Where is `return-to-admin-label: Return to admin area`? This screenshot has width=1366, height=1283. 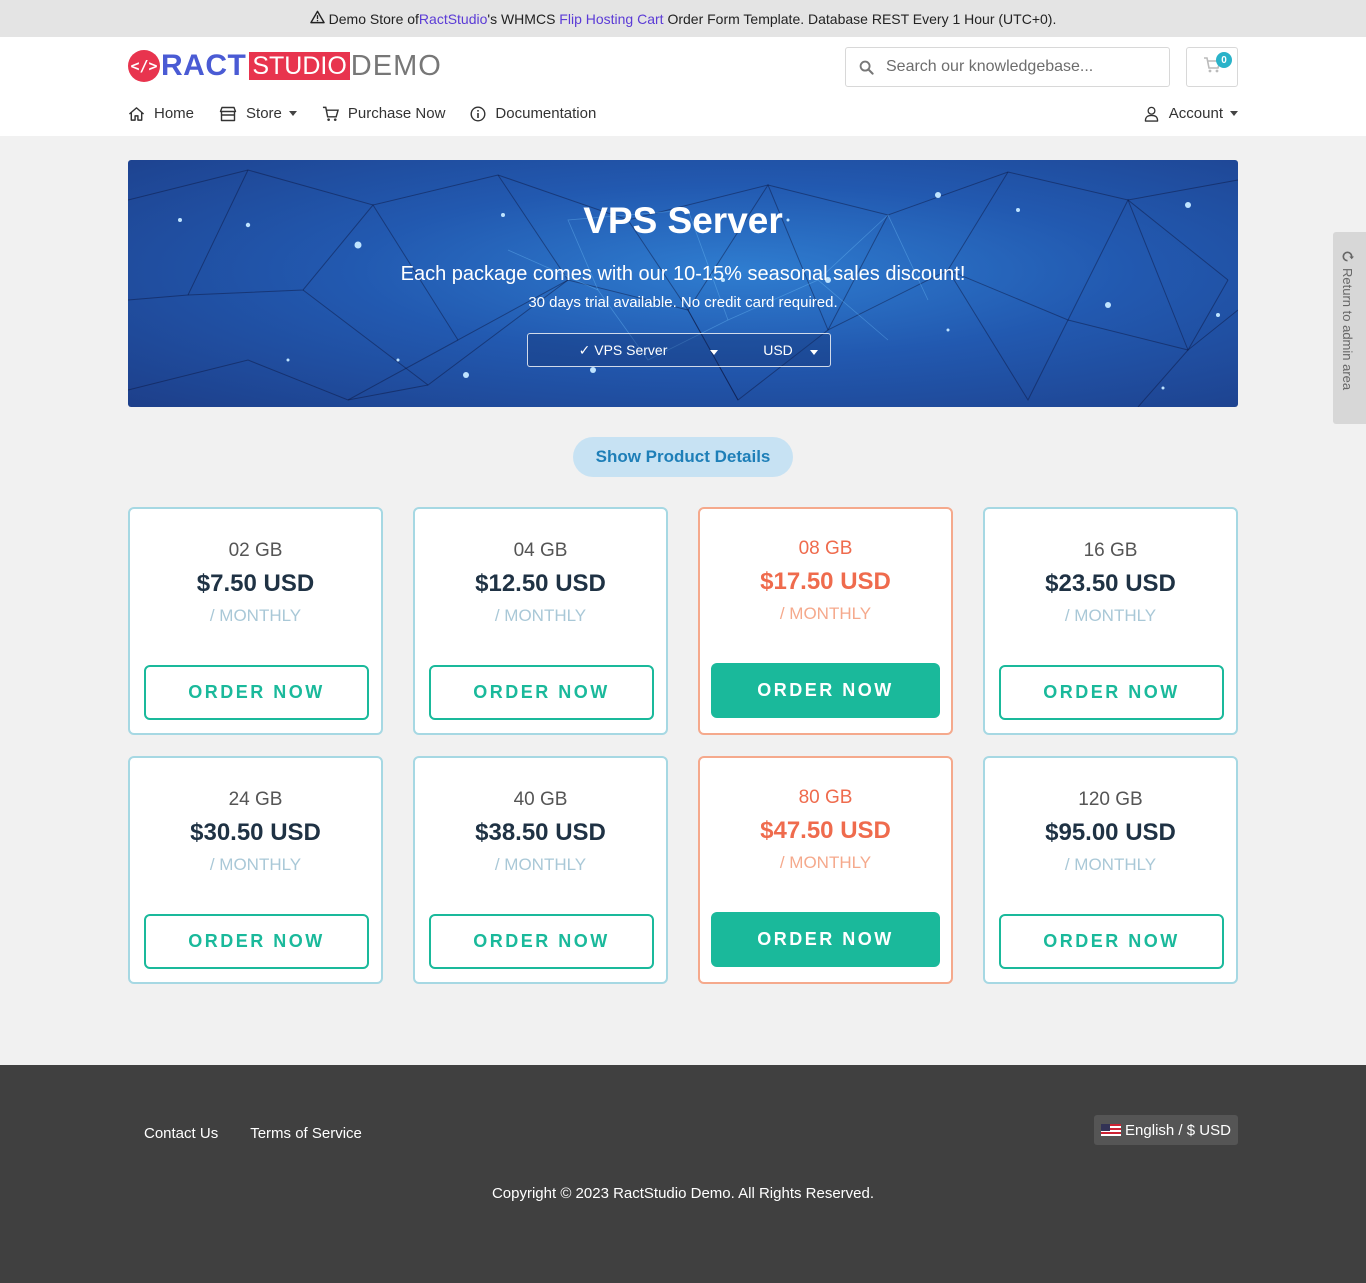 return-to-admin-label: Return to admin area is located at coordinates (1347, 329).